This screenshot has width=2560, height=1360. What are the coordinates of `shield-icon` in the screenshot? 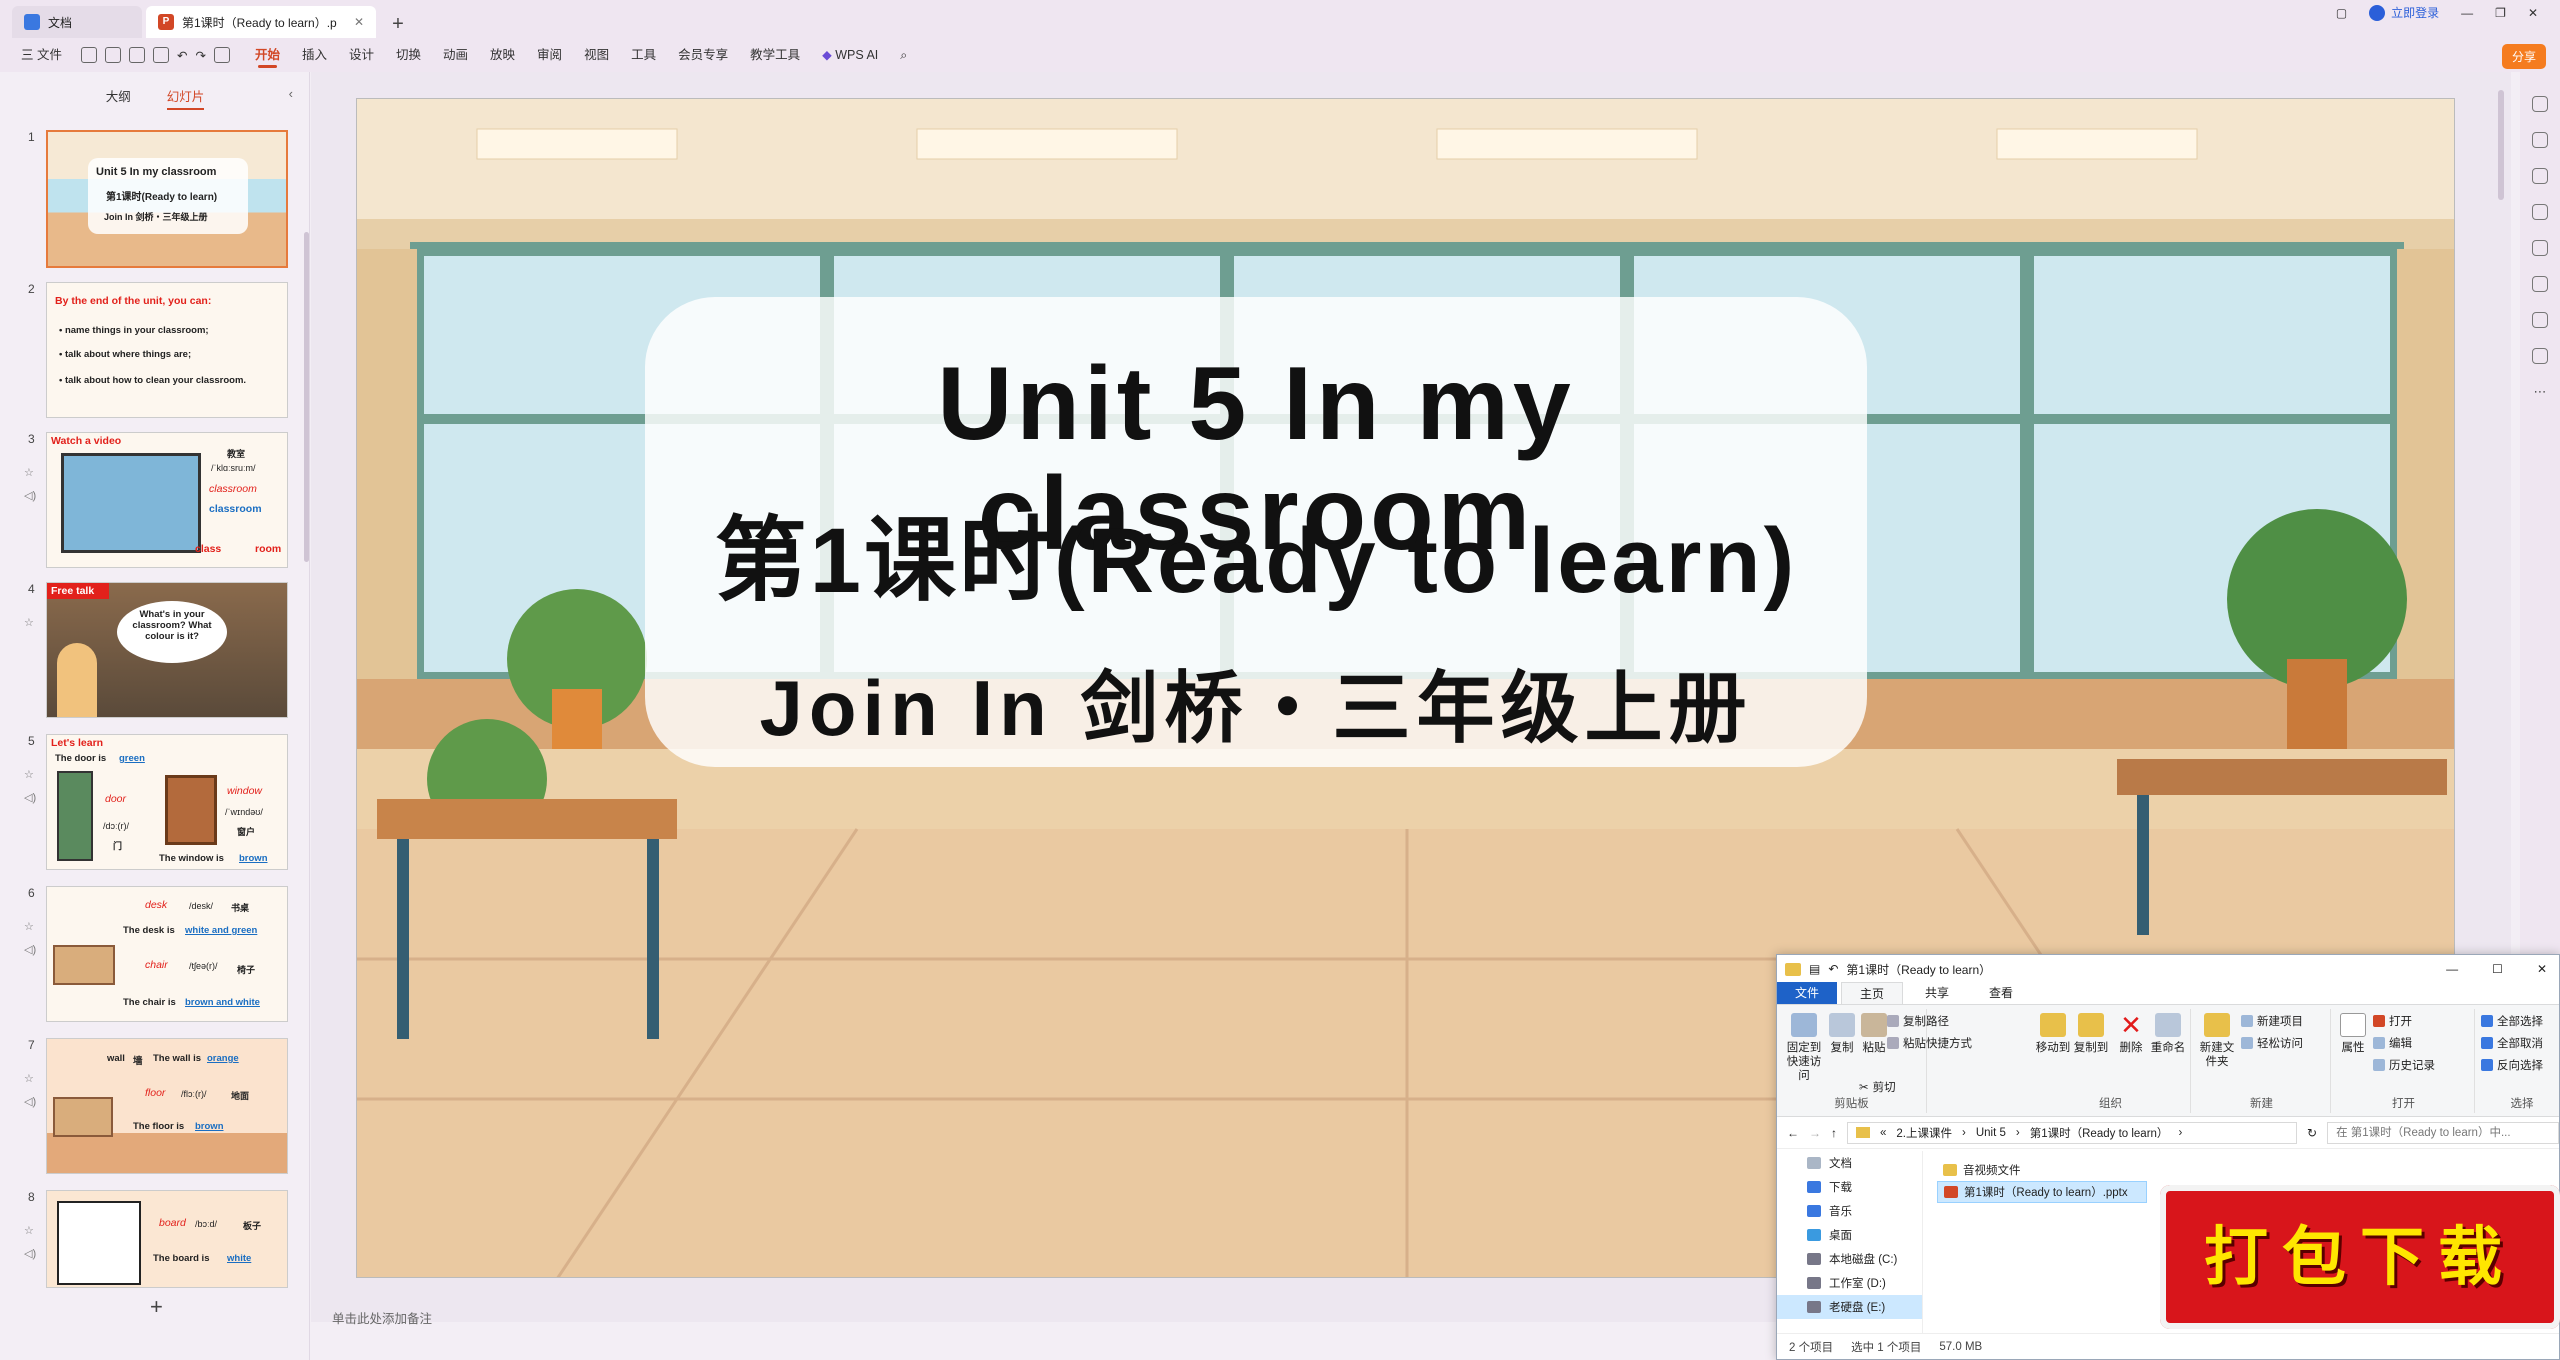 It's located at (2540, 212).